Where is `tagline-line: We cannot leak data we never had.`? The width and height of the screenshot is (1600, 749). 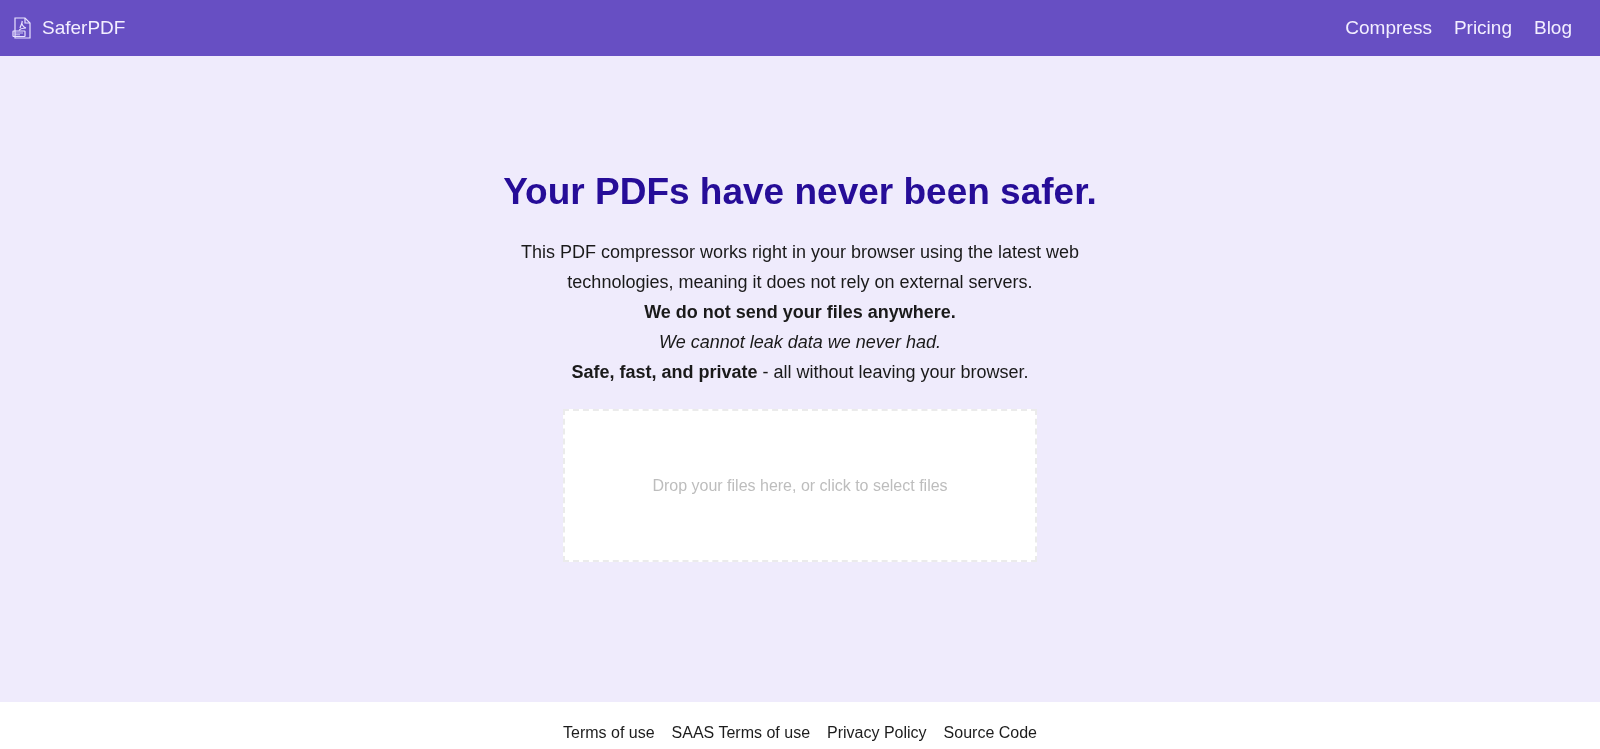 tagline-line: We cannot leak data we never had. is located at coordinates (800, 342).